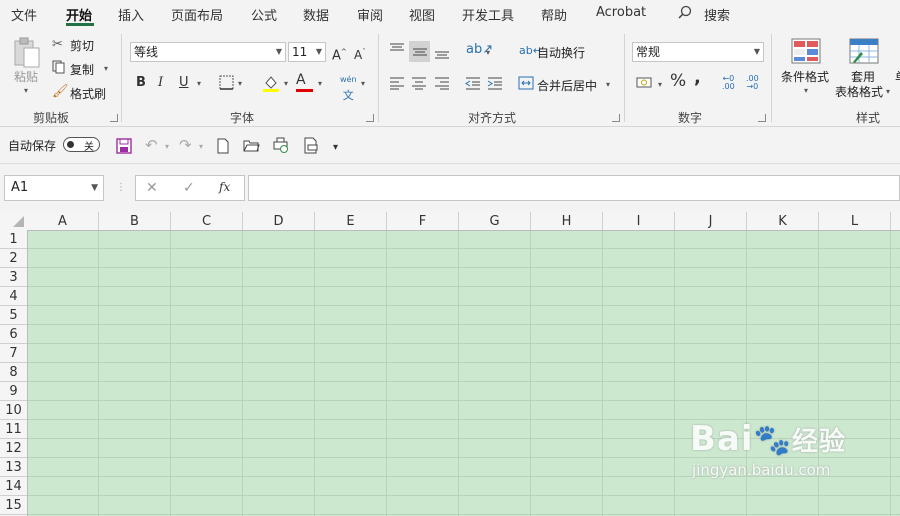 This screenshot has height=516, width=900. Describe the element at coordinates (207, 221) in the screenshot. I see `column-header-C: C` at that location.